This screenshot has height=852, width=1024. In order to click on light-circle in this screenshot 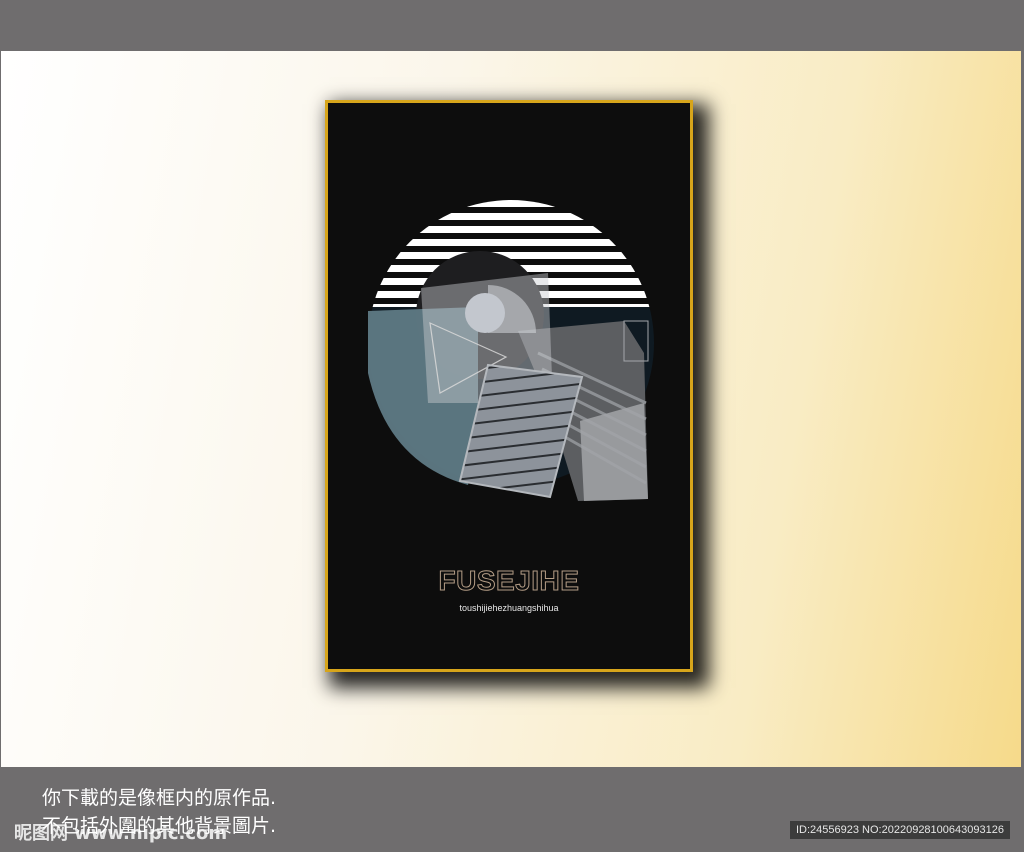, I will do `click(485, 313)`.